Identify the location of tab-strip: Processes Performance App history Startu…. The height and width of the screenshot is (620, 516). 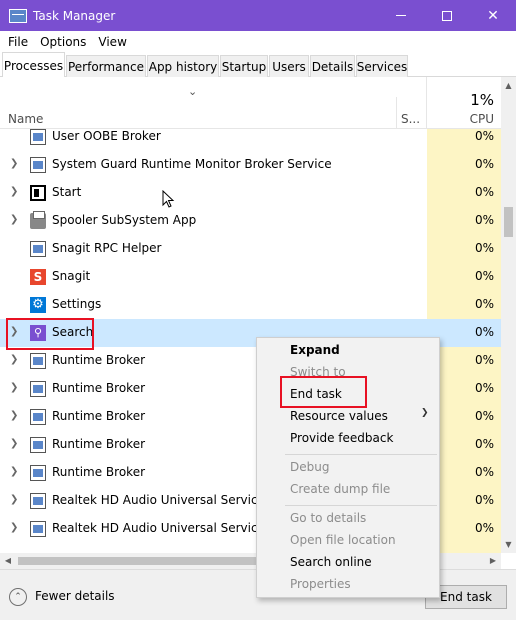
(258, 65).